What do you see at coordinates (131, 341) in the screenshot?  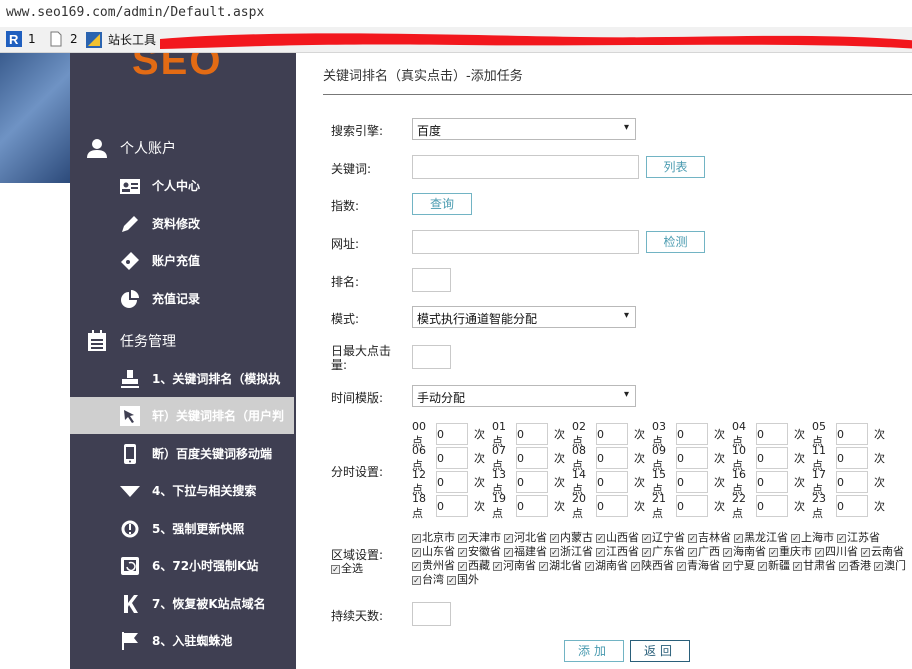 I see `group-tasks: 任务管理` at bounding box center [131, 341].